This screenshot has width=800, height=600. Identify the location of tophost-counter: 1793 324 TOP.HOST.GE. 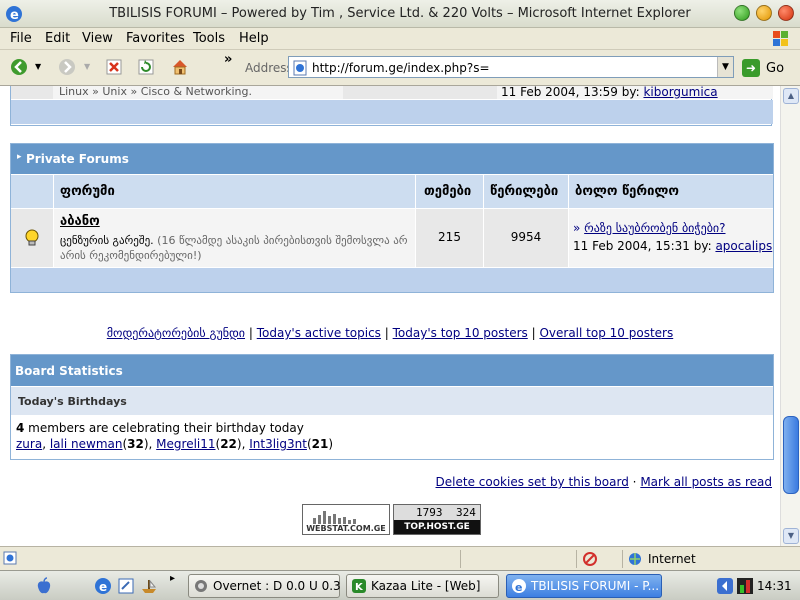
(437, 519).